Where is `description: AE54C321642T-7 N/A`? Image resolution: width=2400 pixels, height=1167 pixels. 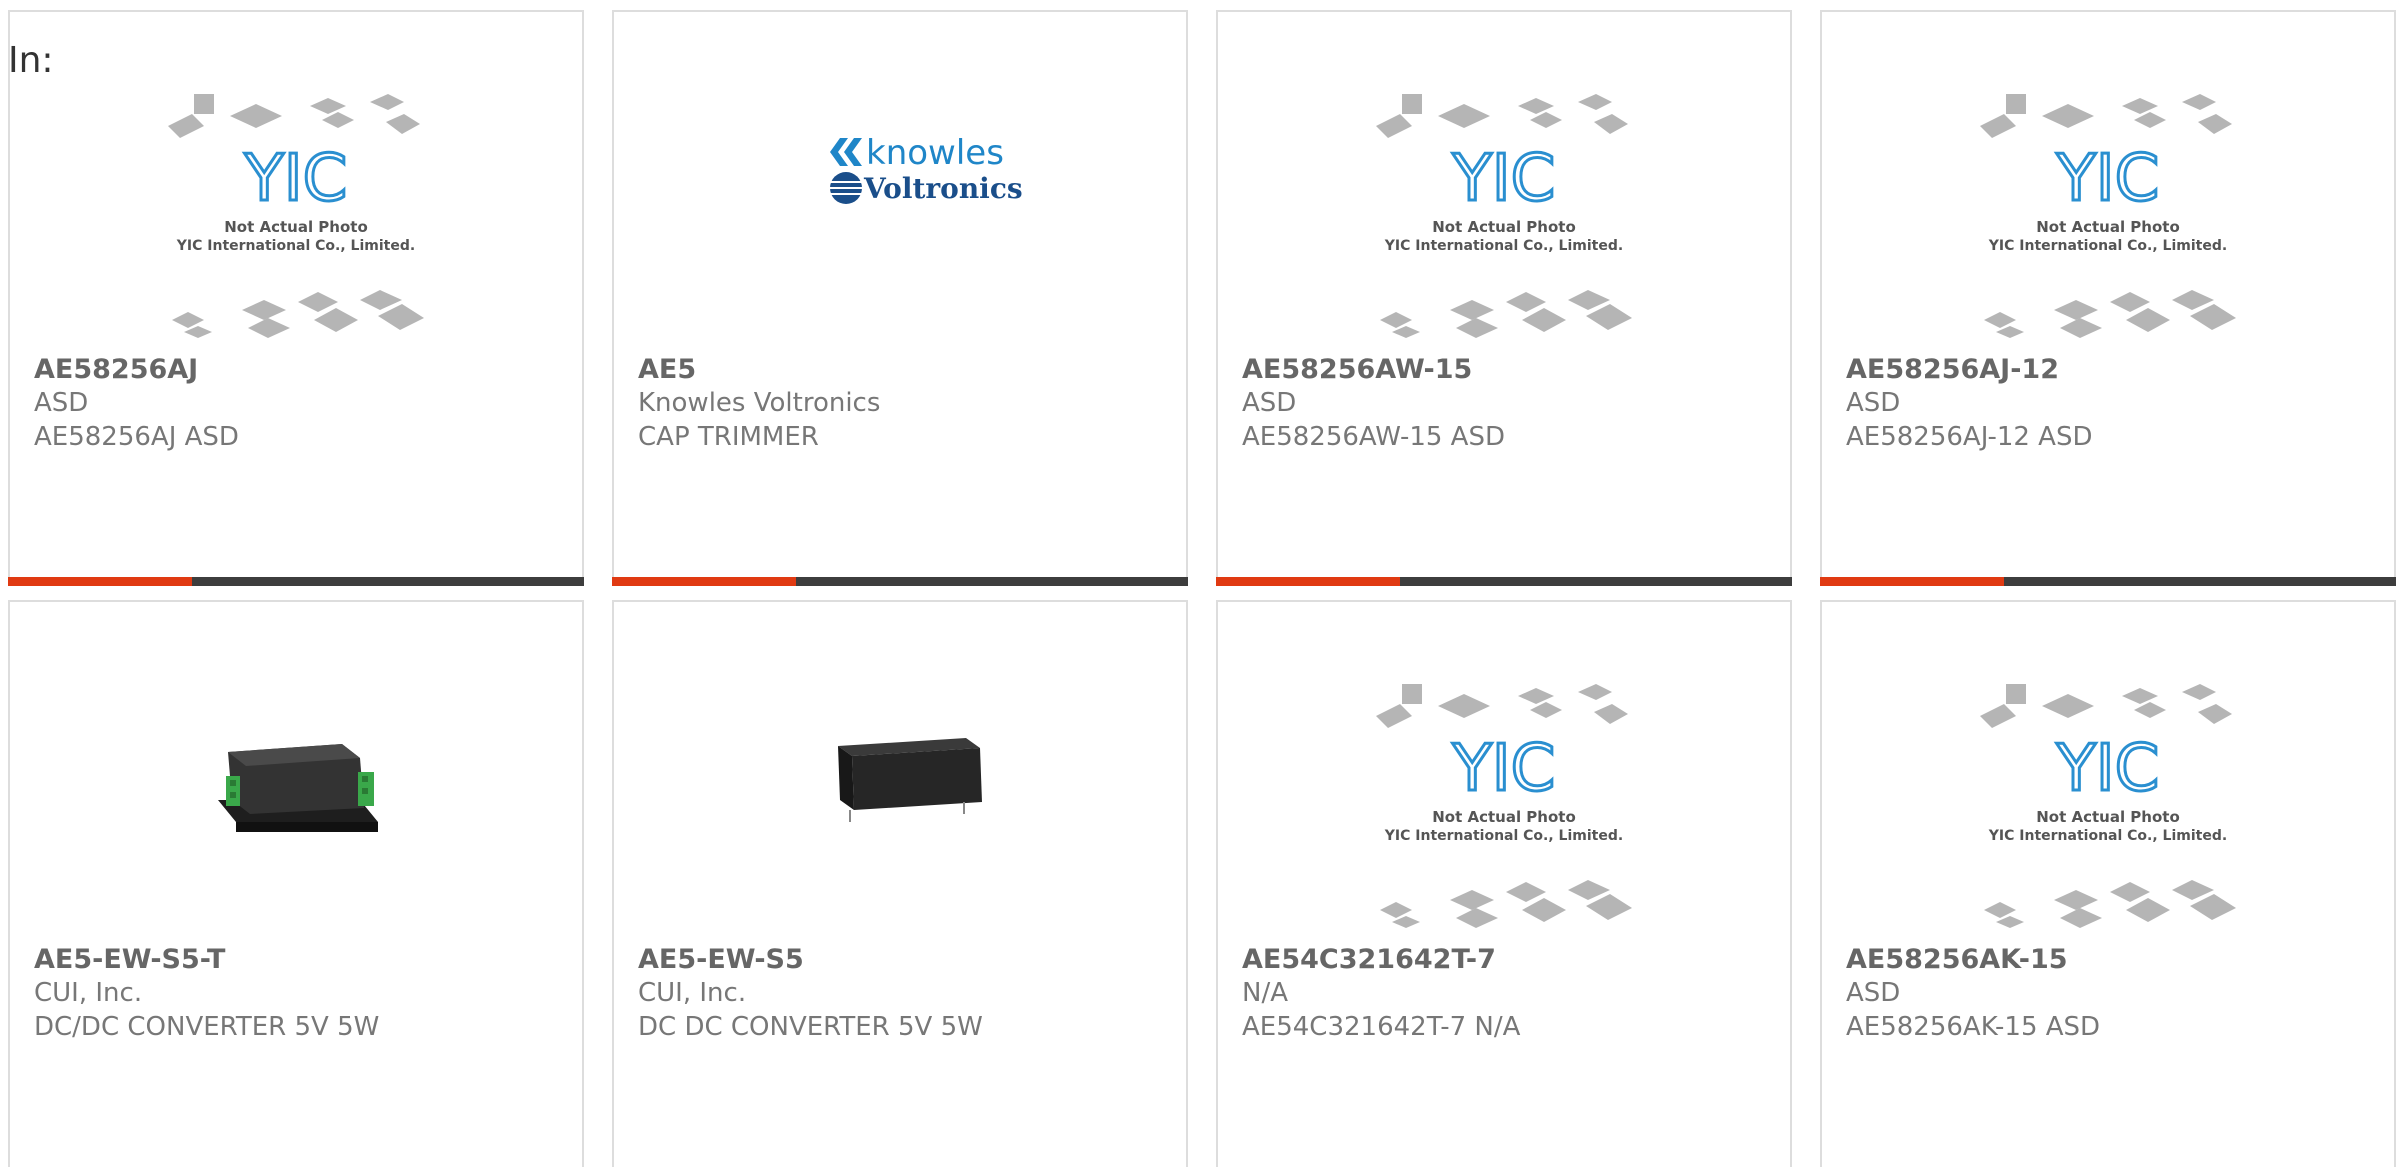
description: AE54C321642T-7 N/A is located at coordinates (1381, 1027).